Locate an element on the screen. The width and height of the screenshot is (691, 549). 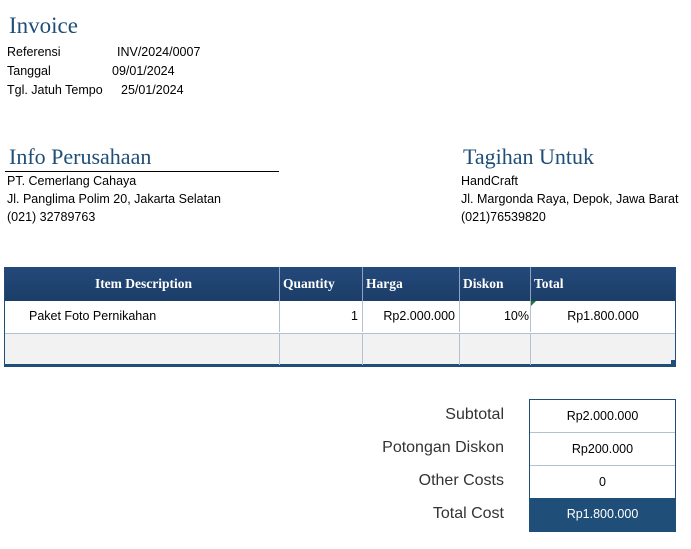
total-cost-value: Rp1.800.000 is located at coordinates (602, 515).